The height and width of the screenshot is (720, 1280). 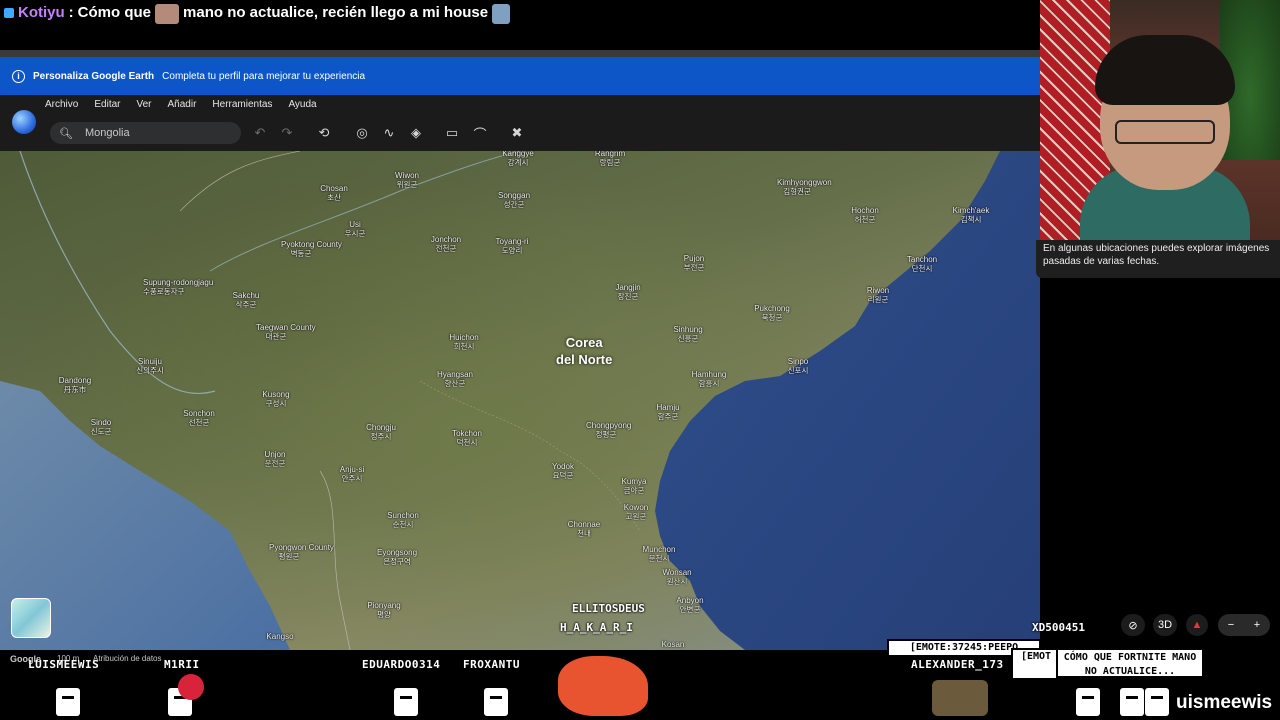 I want to click on place-label: Kimhyonggwon 김형권군, so click(x=804, y=187).